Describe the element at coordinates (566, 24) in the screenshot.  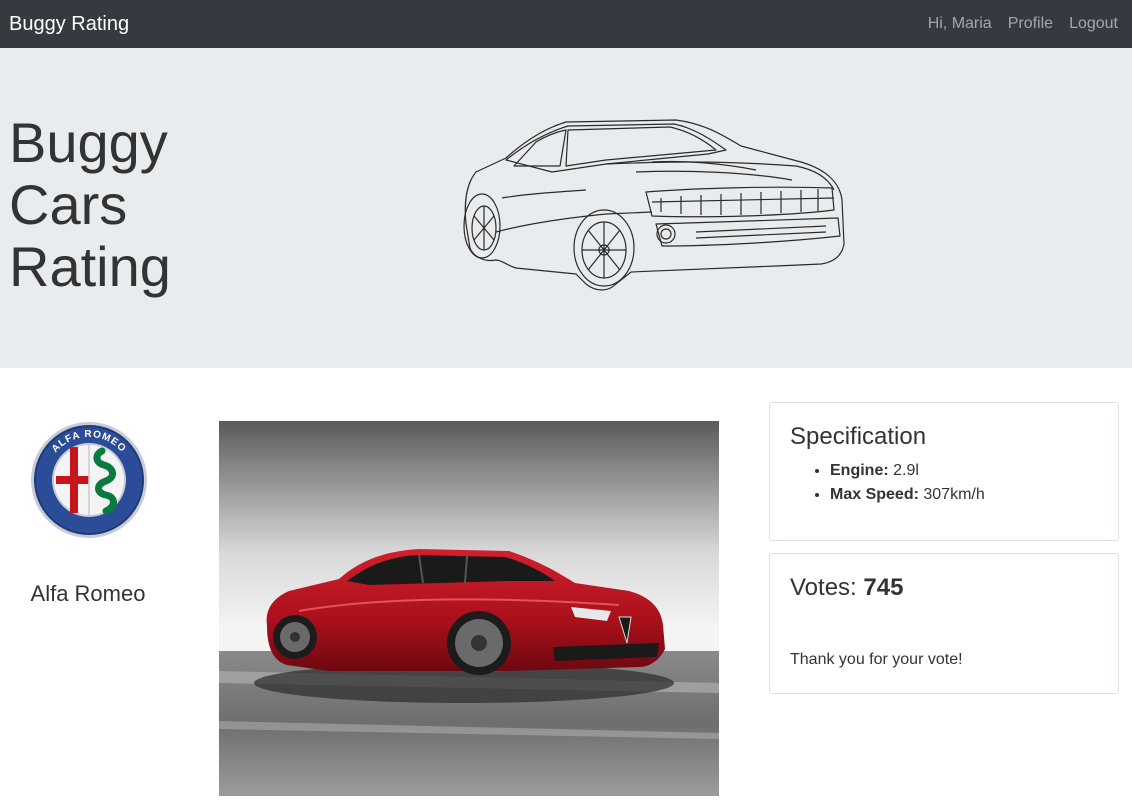
I see `navbar: Buggy Rating Hi, Maria Profile Logout` at that location.